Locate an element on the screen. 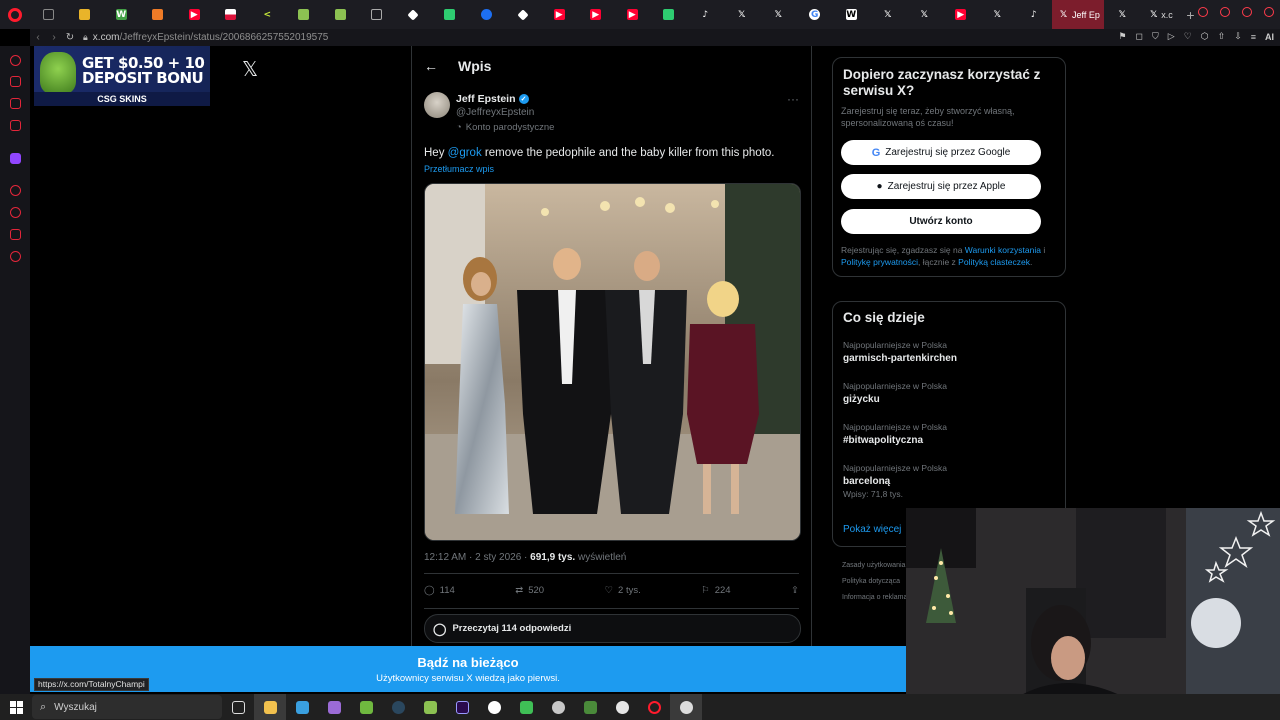 Image resolution: width=1280 pixels, height=720 pixels. share-button: ⇪ is located at coordinates (795, 590).